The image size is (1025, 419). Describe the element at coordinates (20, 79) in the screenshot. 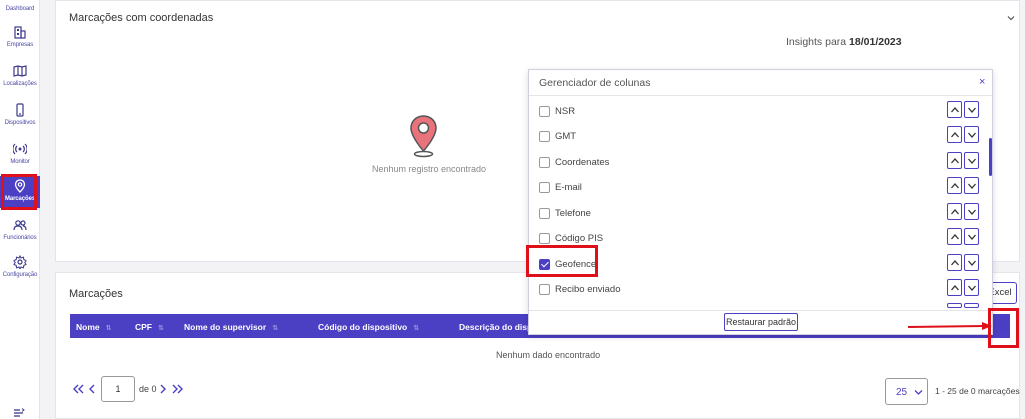

I see `sidebar-item-localizacoes: Localizações` at that location.